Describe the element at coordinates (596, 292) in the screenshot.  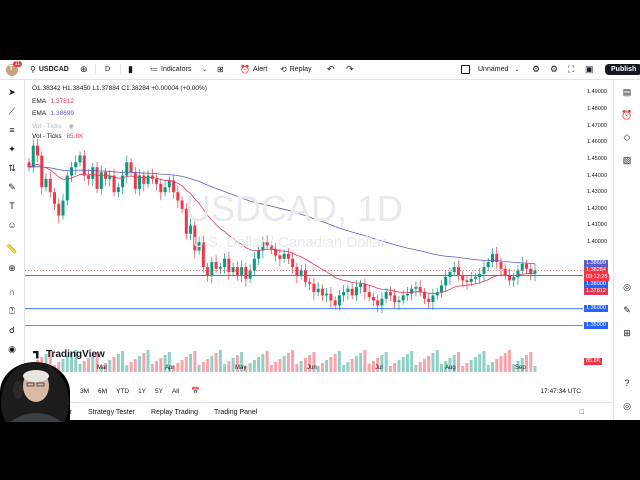
I see `price-label-ema1: 1.37812` at that location.